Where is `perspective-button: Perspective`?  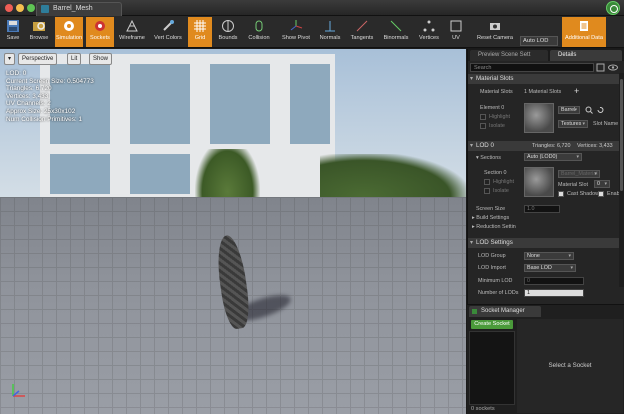
perspective-button: Perspective is located at coordinates (38, 59).